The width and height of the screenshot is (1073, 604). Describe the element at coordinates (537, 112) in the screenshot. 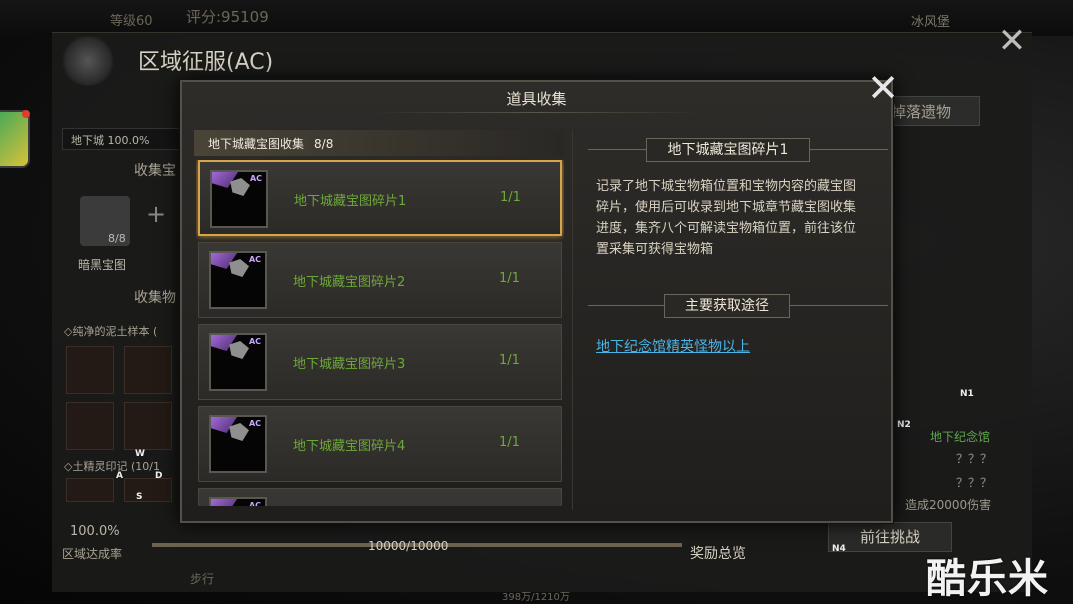

I see `title-divider` at that location.